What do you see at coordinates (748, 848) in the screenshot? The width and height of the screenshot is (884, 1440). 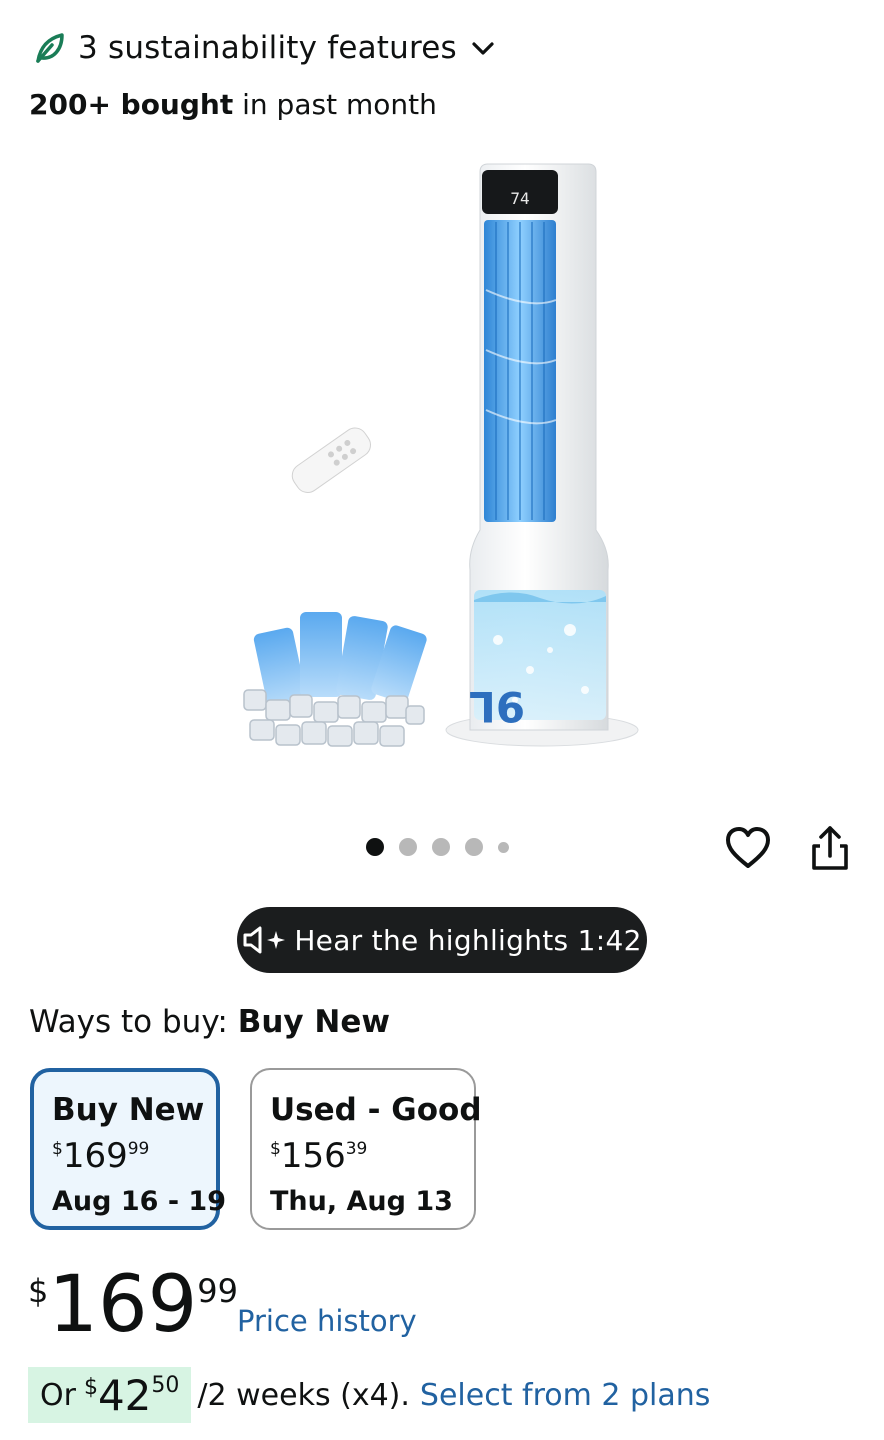 I see `heart-icon` at bounding box center [748, 848].